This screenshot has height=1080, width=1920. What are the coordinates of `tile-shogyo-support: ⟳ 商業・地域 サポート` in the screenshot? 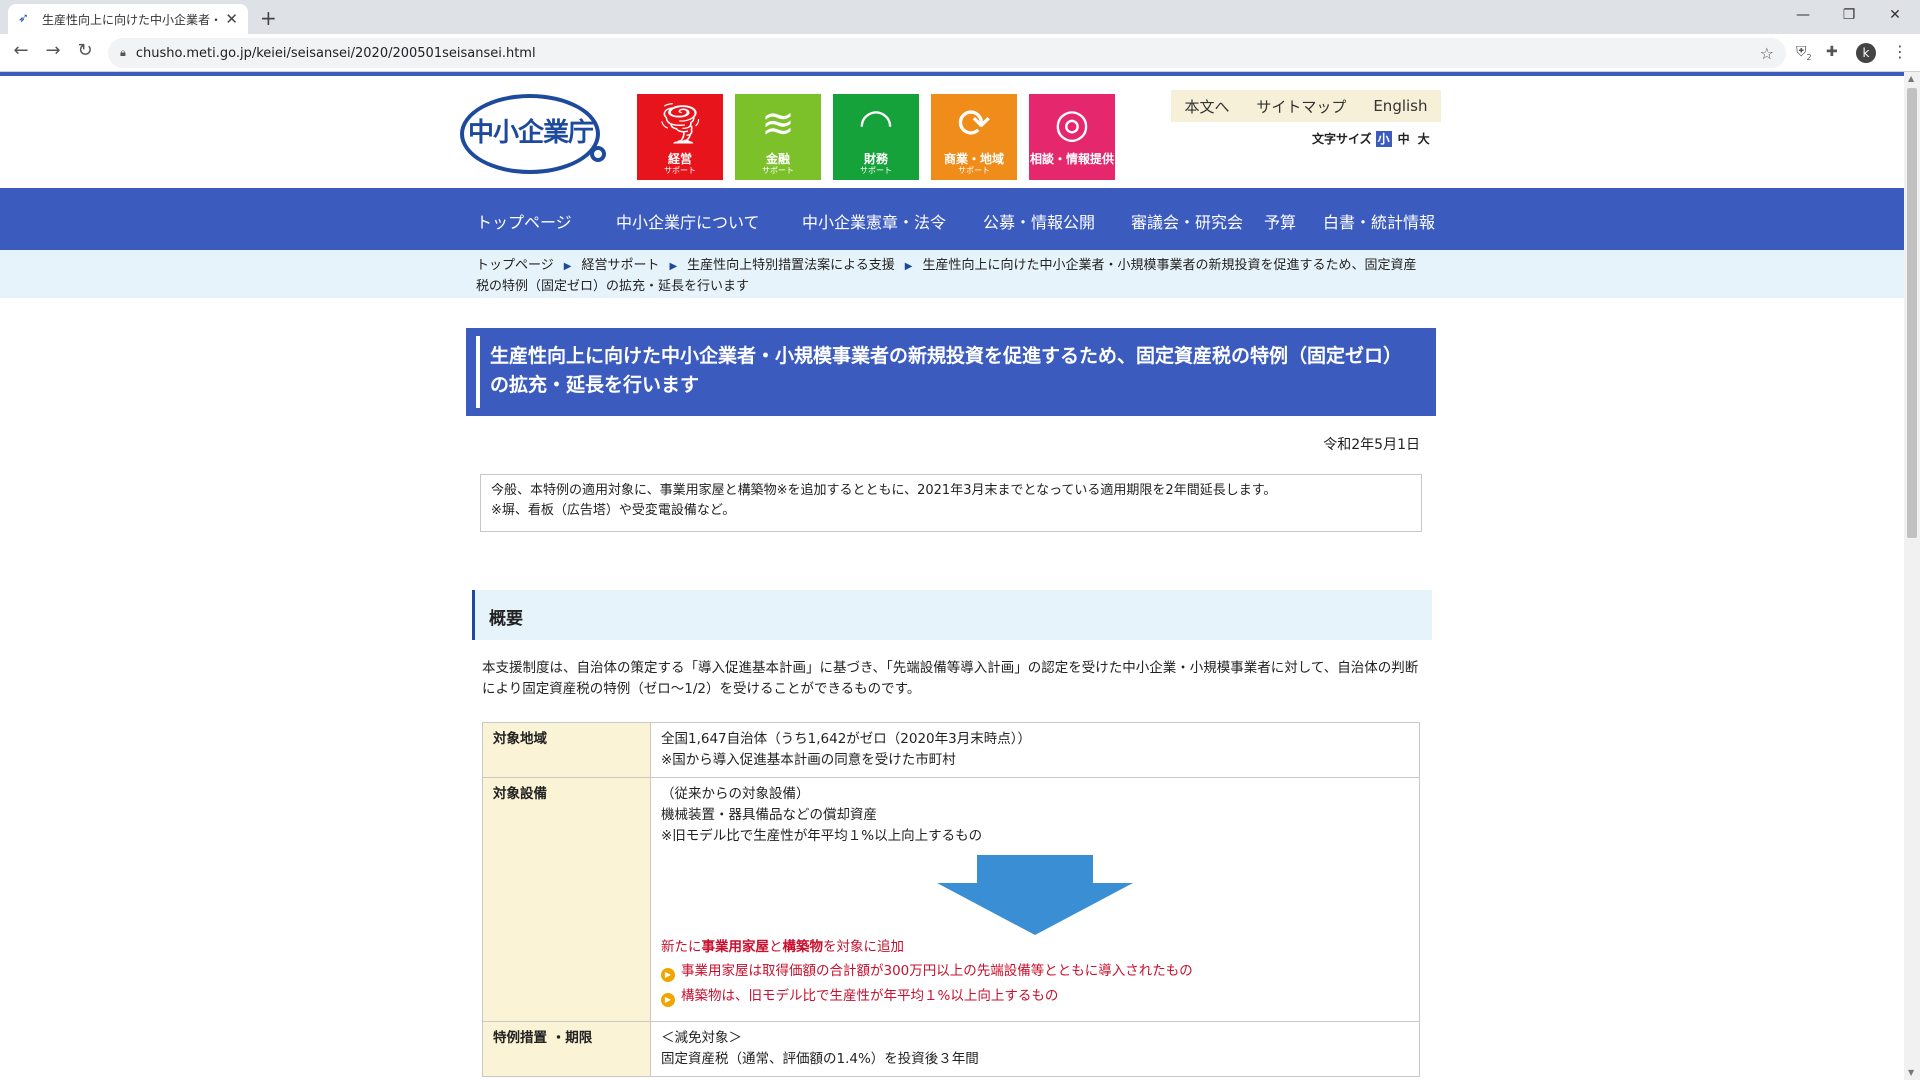 It's located at (974, 137).